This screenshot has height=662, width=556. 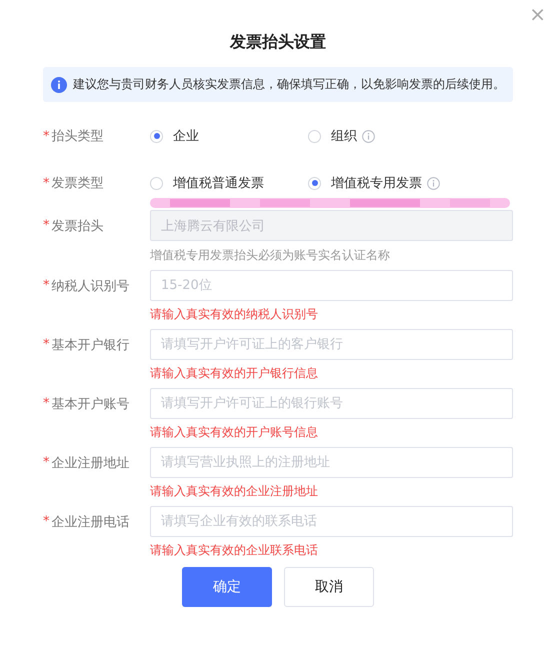 I want to click on radio-label: 企业, so click(x=186, y=136).